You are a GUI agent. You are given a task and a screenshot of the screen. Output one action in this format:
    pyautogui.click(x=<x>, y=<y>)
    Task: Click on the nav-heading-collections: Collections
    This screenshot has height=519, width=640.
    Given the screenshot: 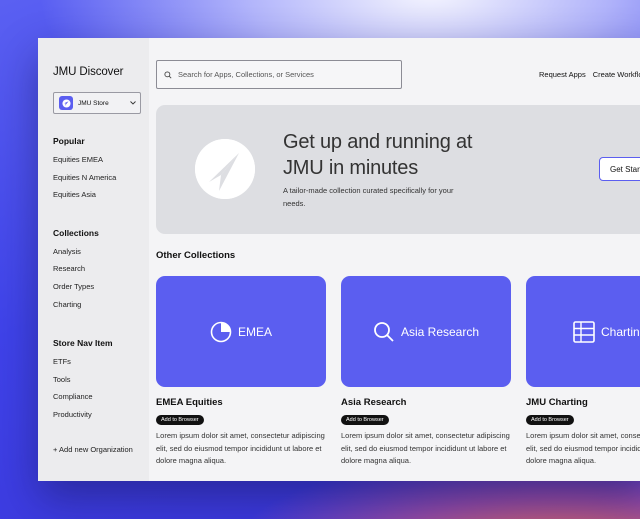 What is the action you would take?
    pyautogui.click(x=76, y=232)
    